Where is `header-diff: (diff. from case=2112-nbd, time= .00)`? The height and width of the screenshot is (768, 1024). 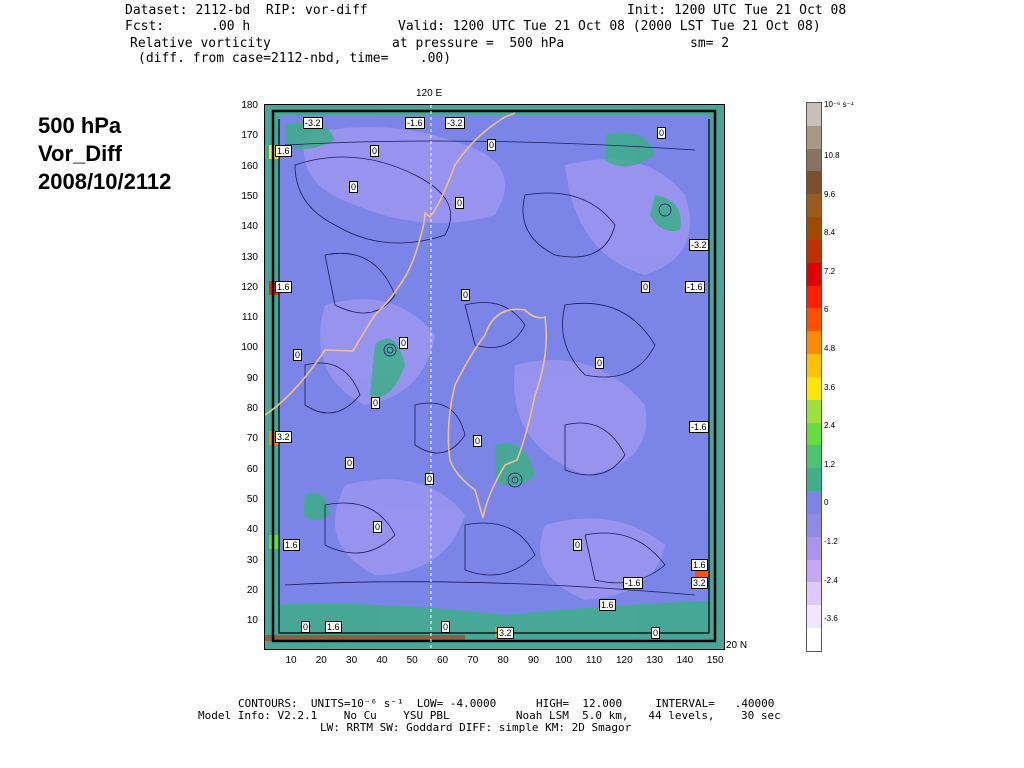 header-diff: (diff. from case=2112-nbd, time= .00) is located at coordinates (295, 58).